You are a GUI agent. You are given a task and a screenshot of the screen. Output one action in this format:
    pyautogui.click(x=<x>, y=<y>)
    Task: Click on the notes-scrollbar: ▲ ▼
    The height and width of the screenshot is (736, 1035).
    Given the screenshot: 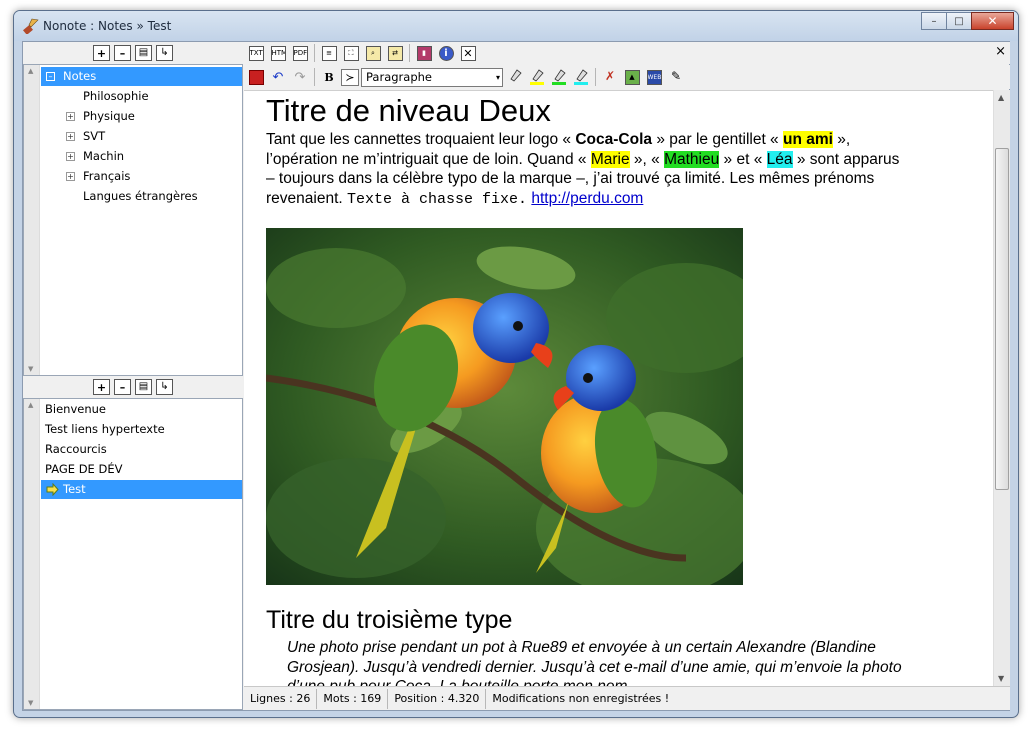 What is the action you would take?
    pyautogui.click(x=32, y=554)
    